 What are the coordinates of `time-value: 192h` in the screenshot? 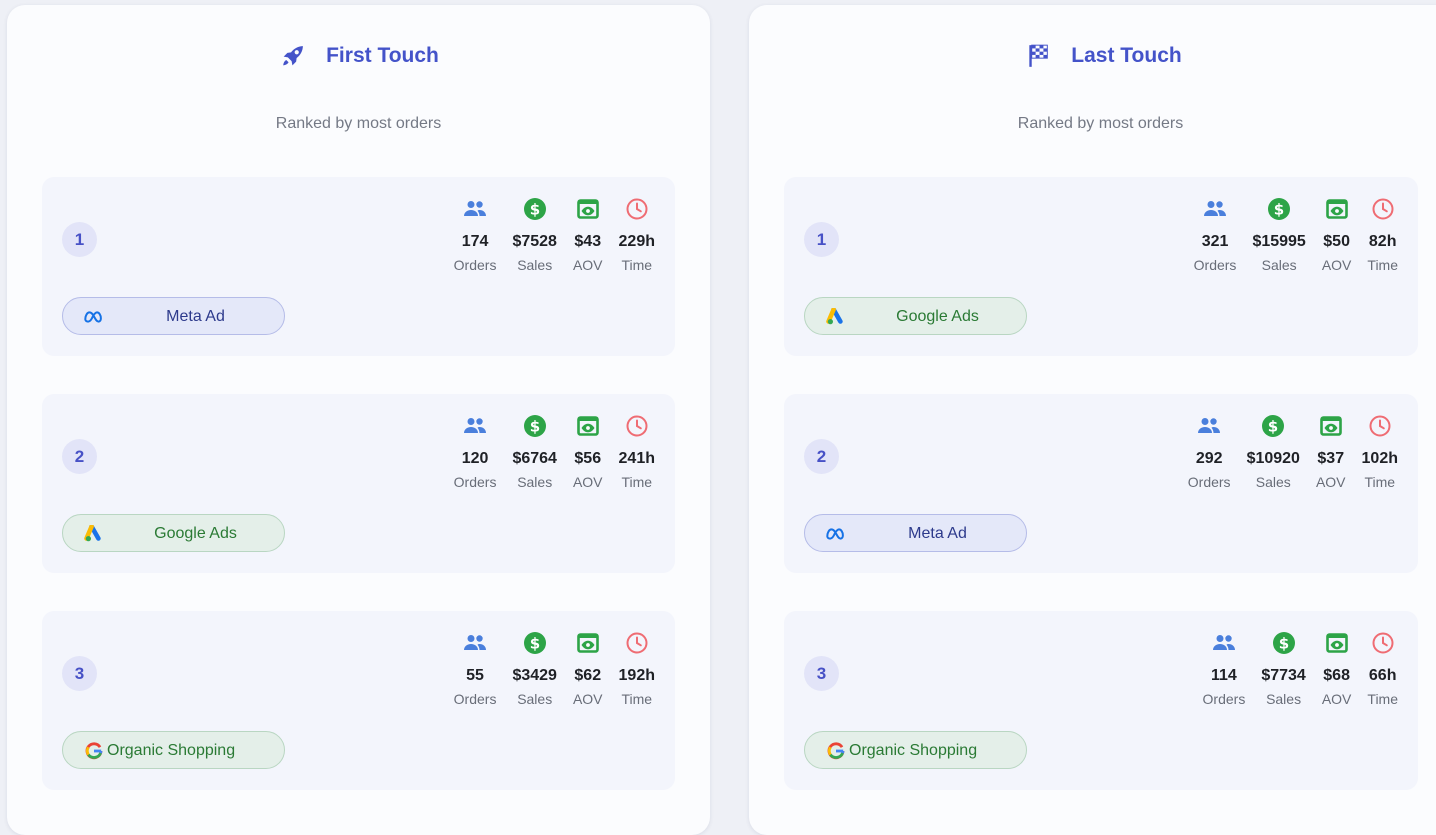 It's located at (636, 675).